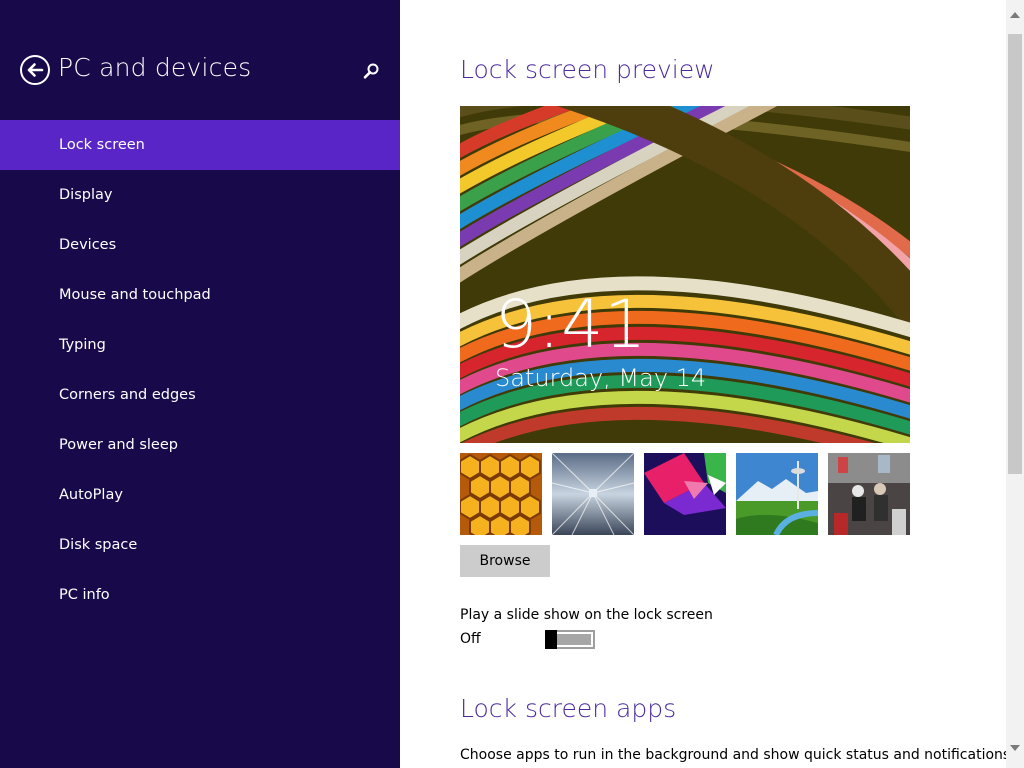 The height and width of the screenshot is (768, 1024). What do you see at coordinates (570, 639) in the screenshot?
I see `slideshow-toggle` at bounding box center [570, 639].